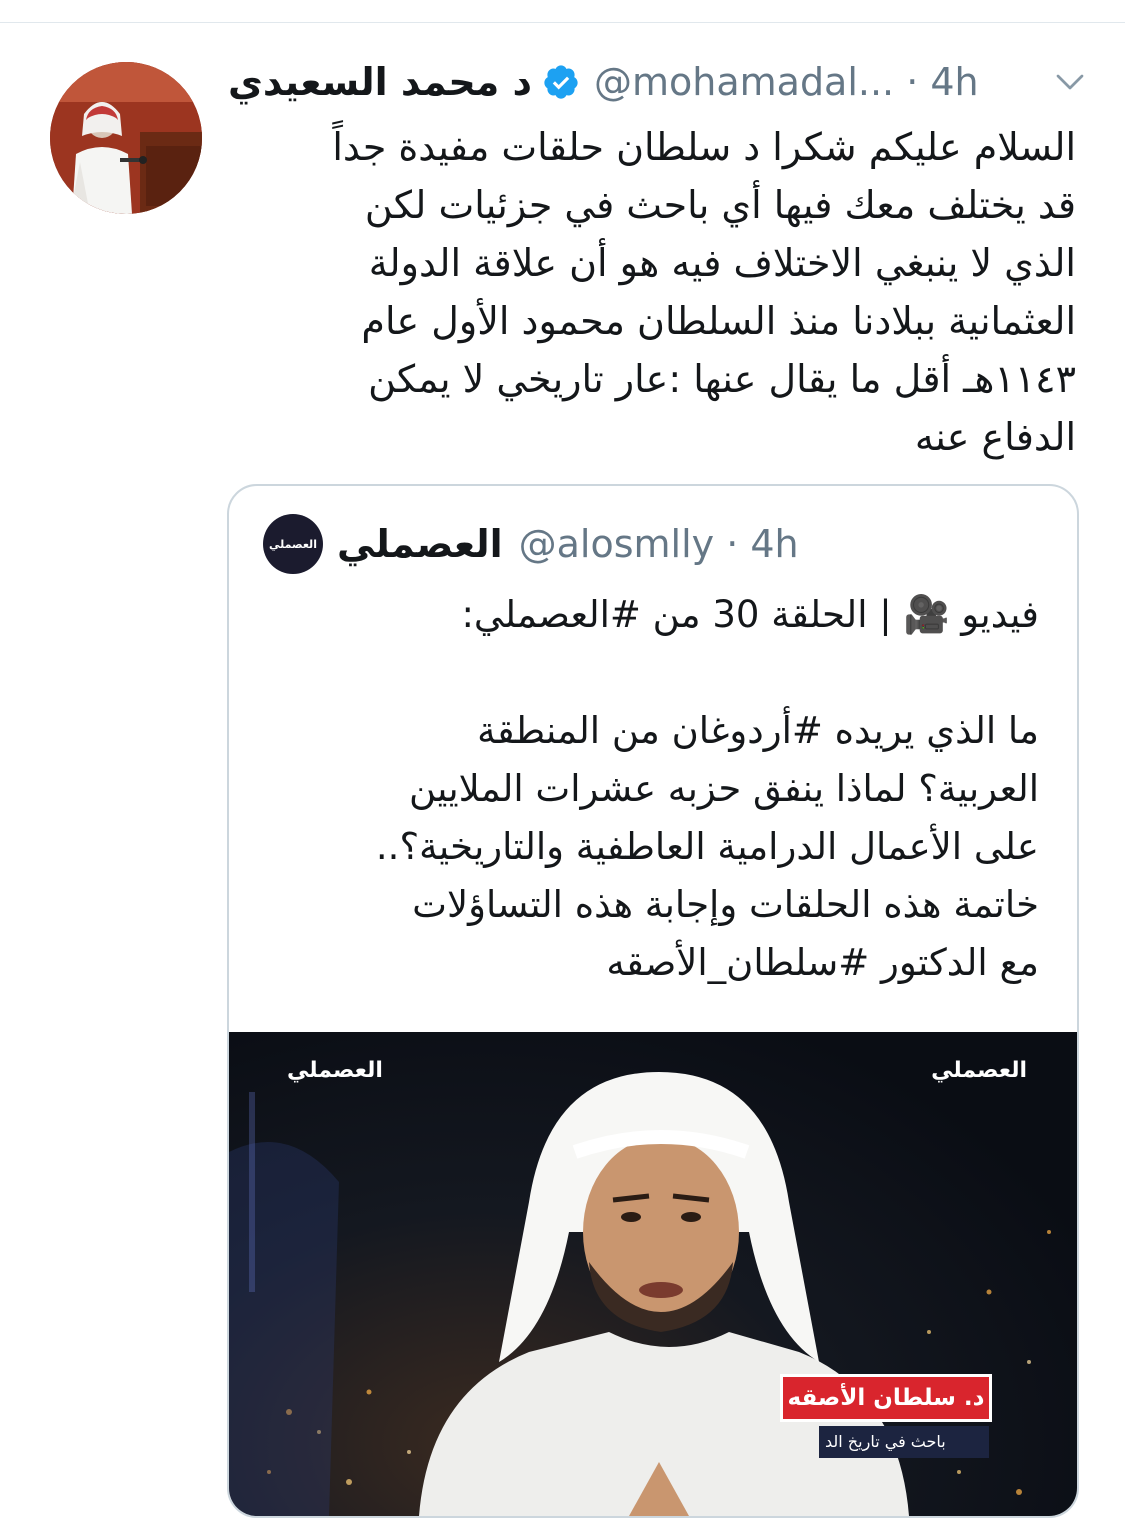  I want to click on quoted-tweet-header: العصملي العصملي @alosmlly · 4h, so click(653, 544).